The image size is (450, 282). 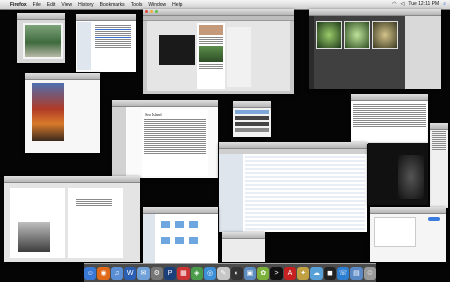 I want to click on menu-file: File, so click(x=37, y=5).